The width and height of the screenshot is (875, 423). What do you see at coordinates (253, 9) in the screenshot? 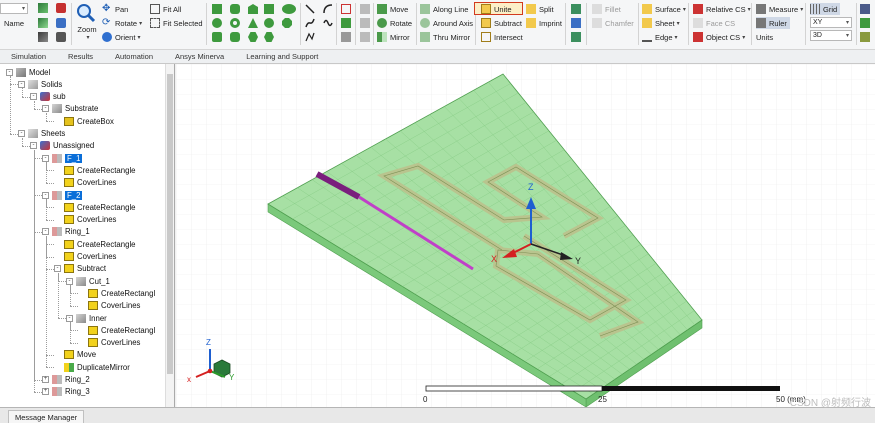
I see `regular-polyhedron-icon` at bounding box center [253, 9].